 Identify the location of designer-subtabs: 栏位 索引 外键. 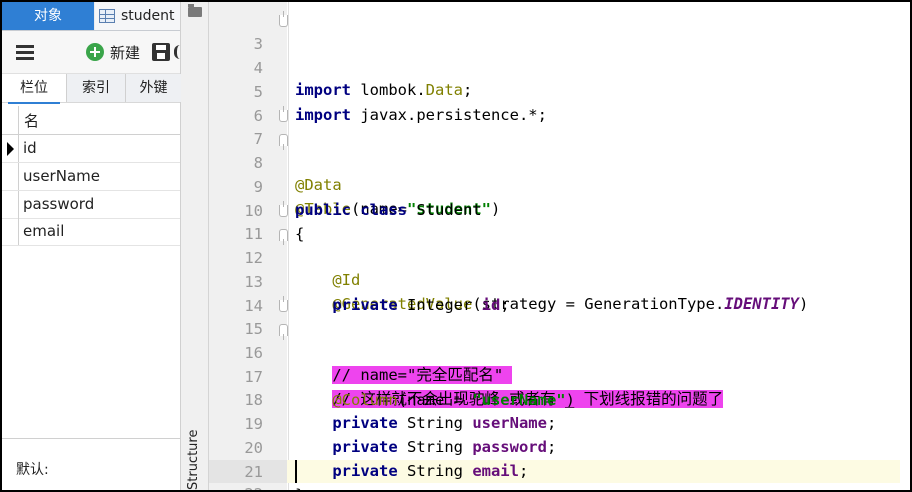
(91, 89).